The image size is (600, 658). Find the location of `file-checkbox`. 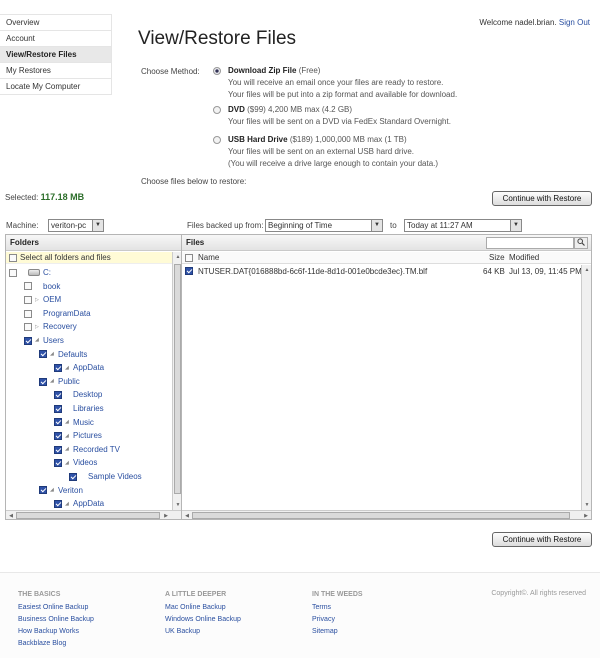

file-checkbox is located at coordinates (189, 271).